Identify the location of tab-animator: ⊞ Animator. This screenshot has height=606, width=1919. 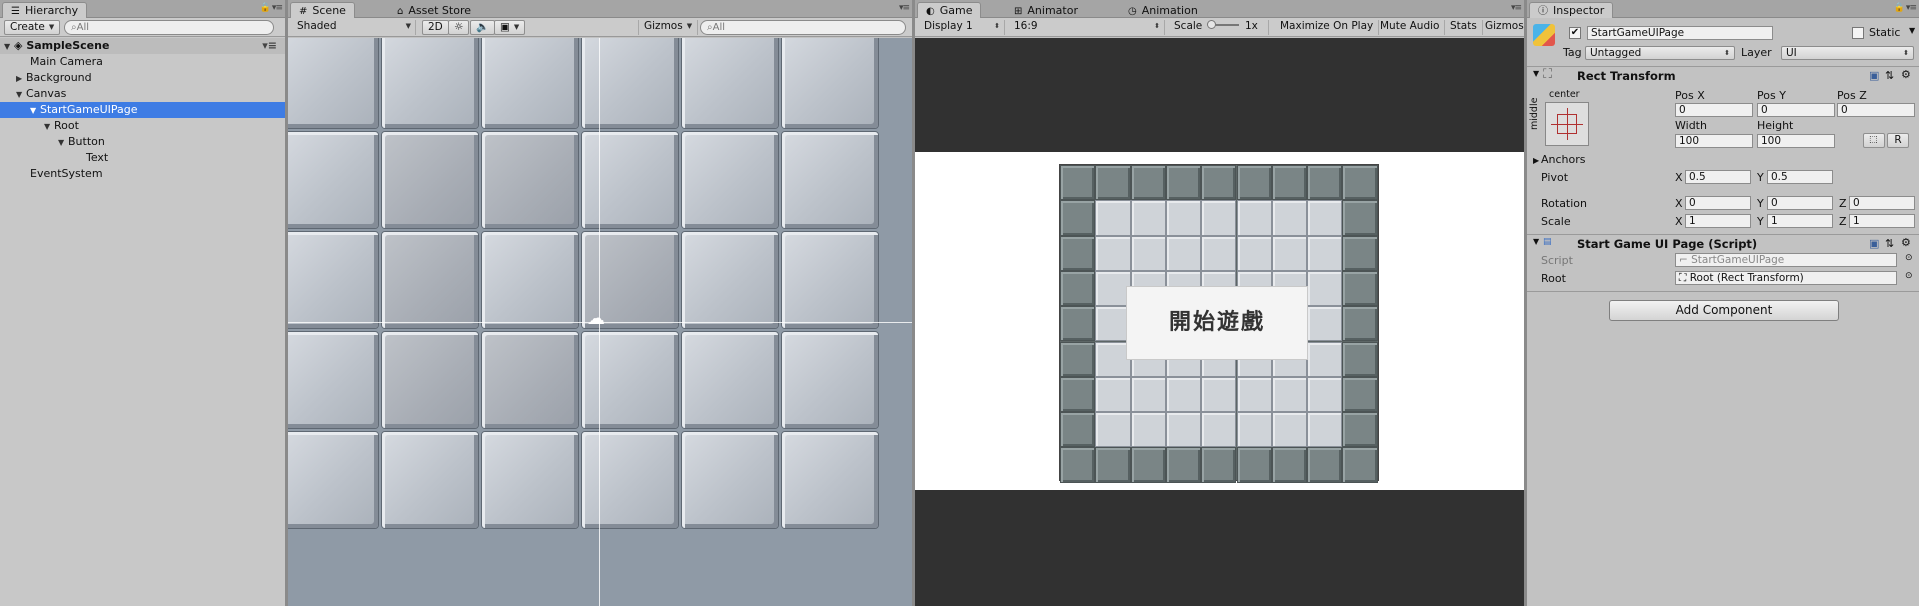
(1046, 10).